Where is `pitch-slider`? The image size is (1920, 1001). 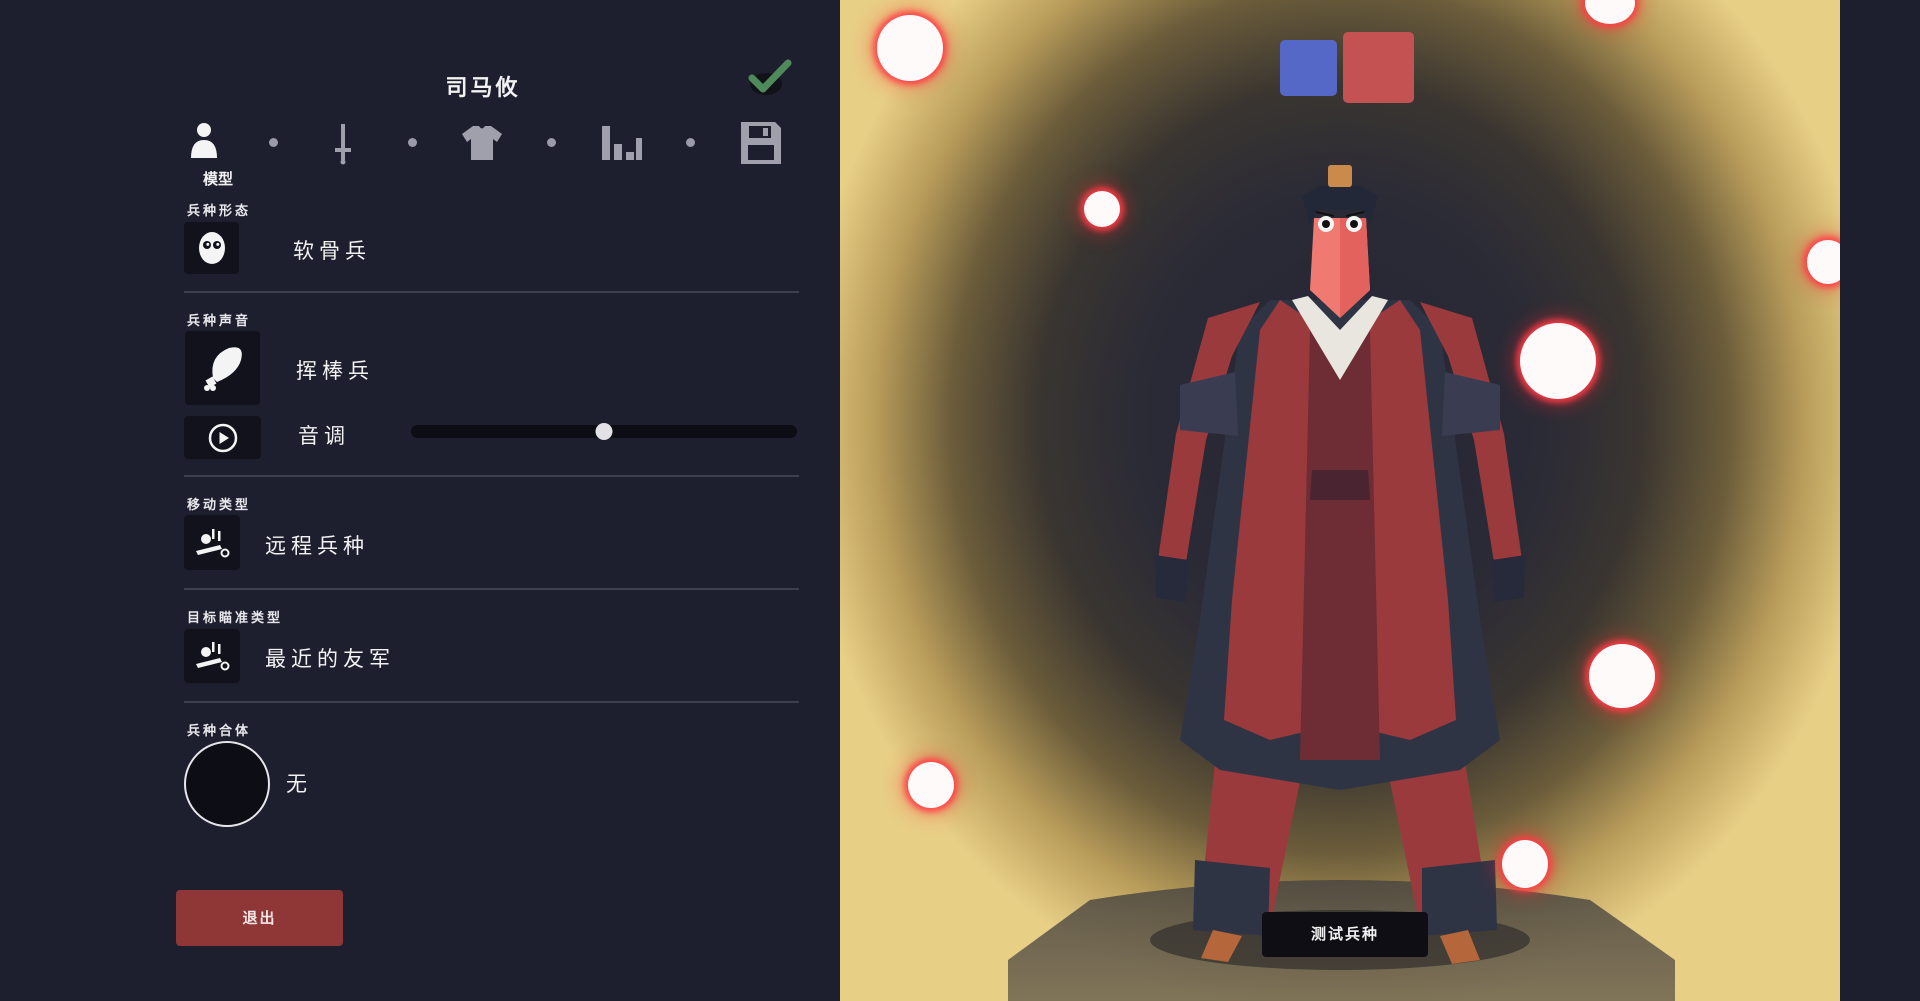
pitch-slider is located at coordinates (604, 431).